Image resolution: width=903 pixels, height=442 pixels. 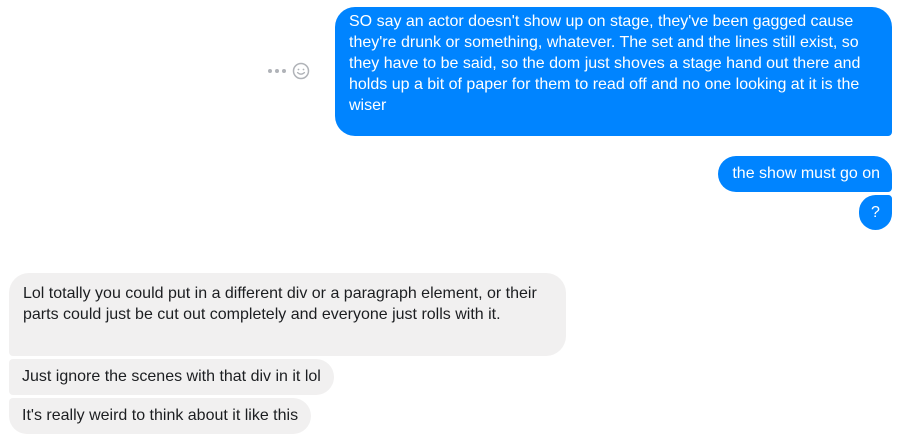 What do you see at coordinates (805, 174) in the screenshot?
I see `outgoing-message-bubble: the show must go on` at bounding box center [805, 174].